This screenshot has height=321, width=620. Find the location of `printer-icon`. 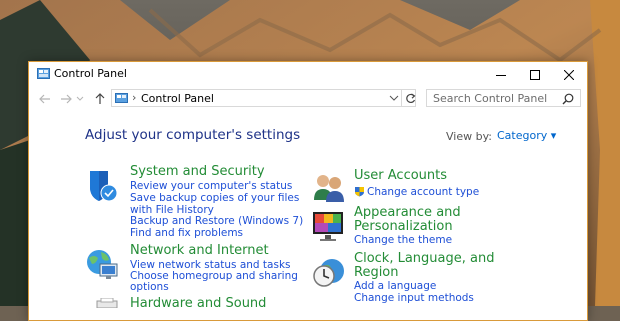

printer-icon is located at coordinates (107, 303).